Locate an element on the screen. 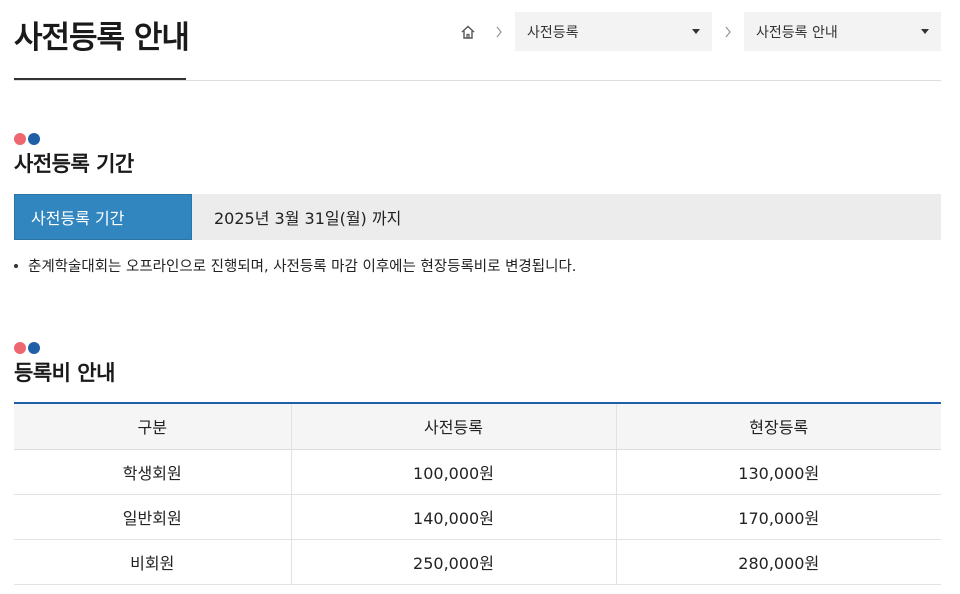  breadcrumb: 사전등록 사전등록 안내 is located at coordinates (699, 31).